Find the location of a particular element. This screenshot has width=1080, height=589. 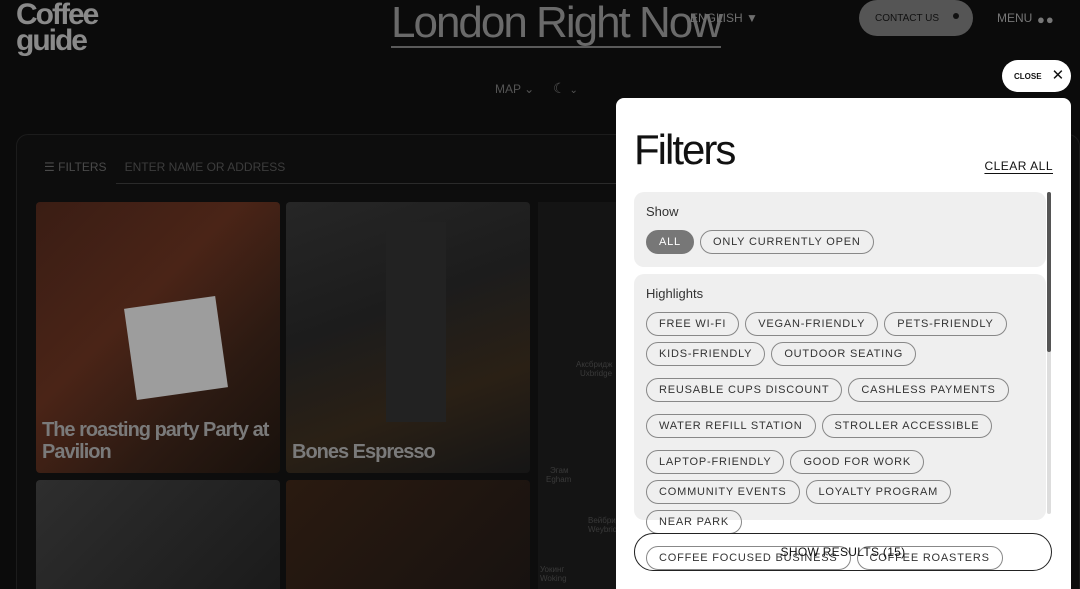

chip-free-wifi: FREE WI-FI is located at coordinates (693, 324).